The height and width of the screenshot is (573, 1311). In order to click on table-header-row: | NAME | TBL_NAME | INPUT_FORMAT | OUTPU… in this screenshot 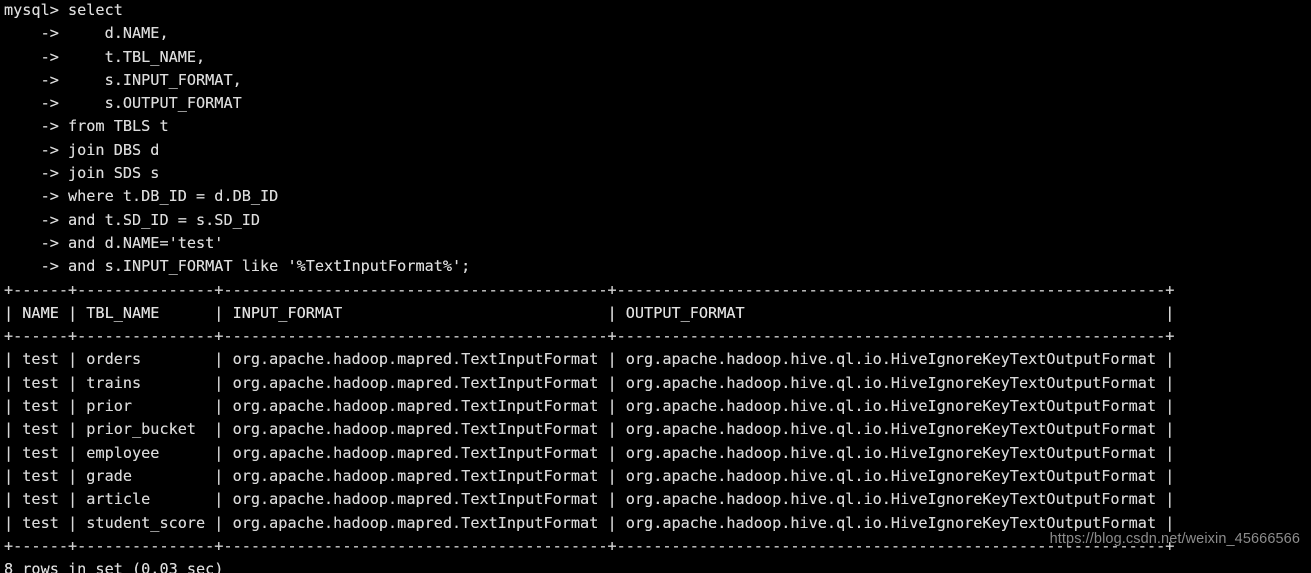, I will do `click(589, 312)`.